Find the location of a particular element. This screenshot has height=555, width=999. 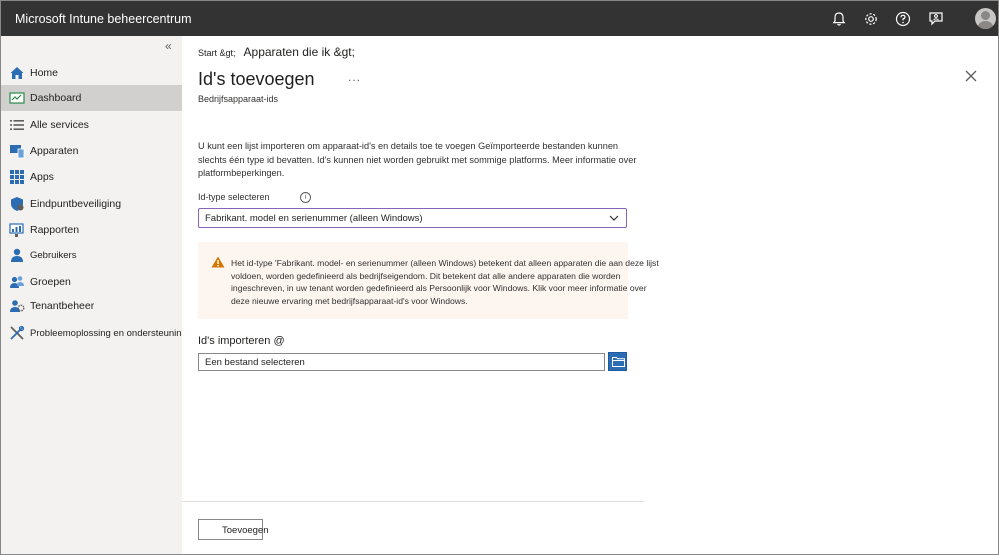

dashboard-icon is located at coordinates (17, 98).